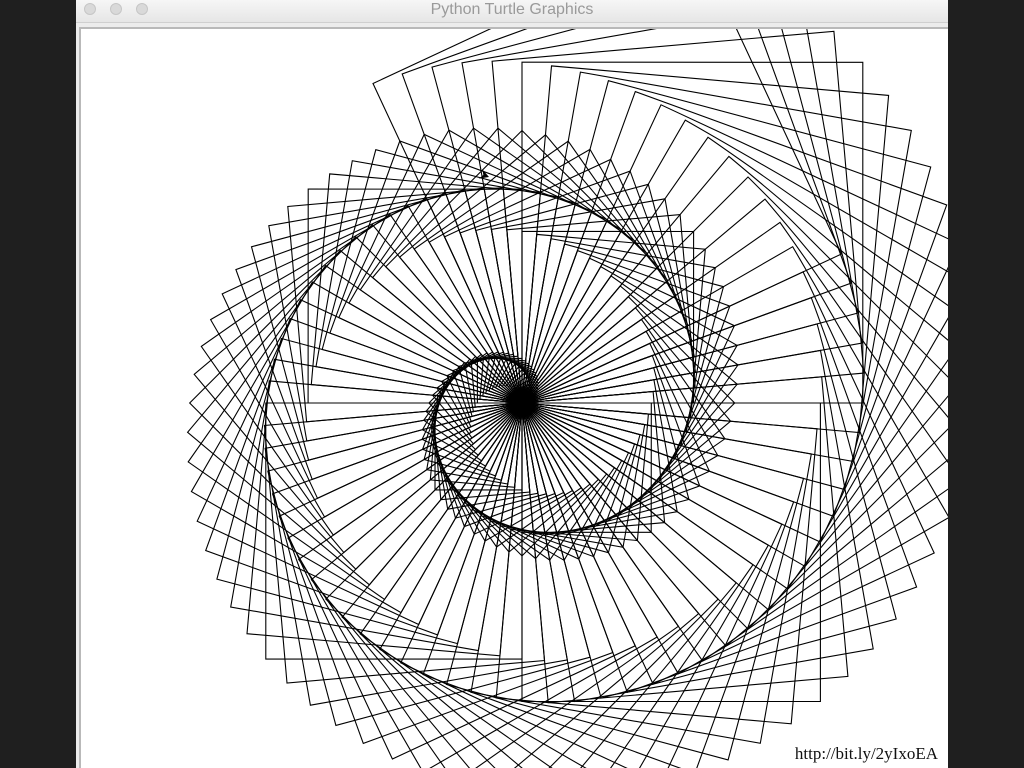 This screenshot has height=768, width=1024. I want to click on window-title: Python Turtle Graphics, so click(512, 9).